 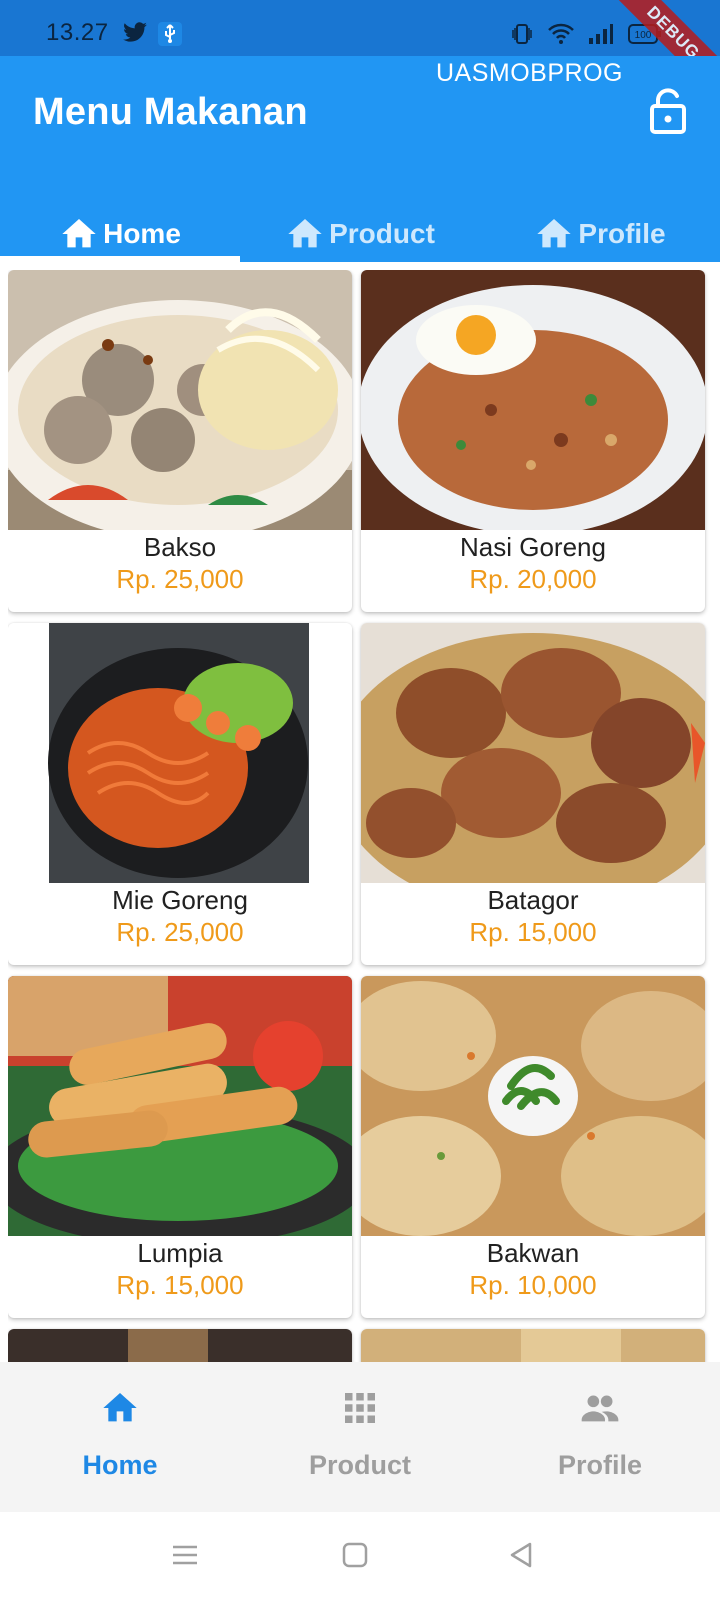 I want to click on product-name: Batagor, so click(x=533, y=900).